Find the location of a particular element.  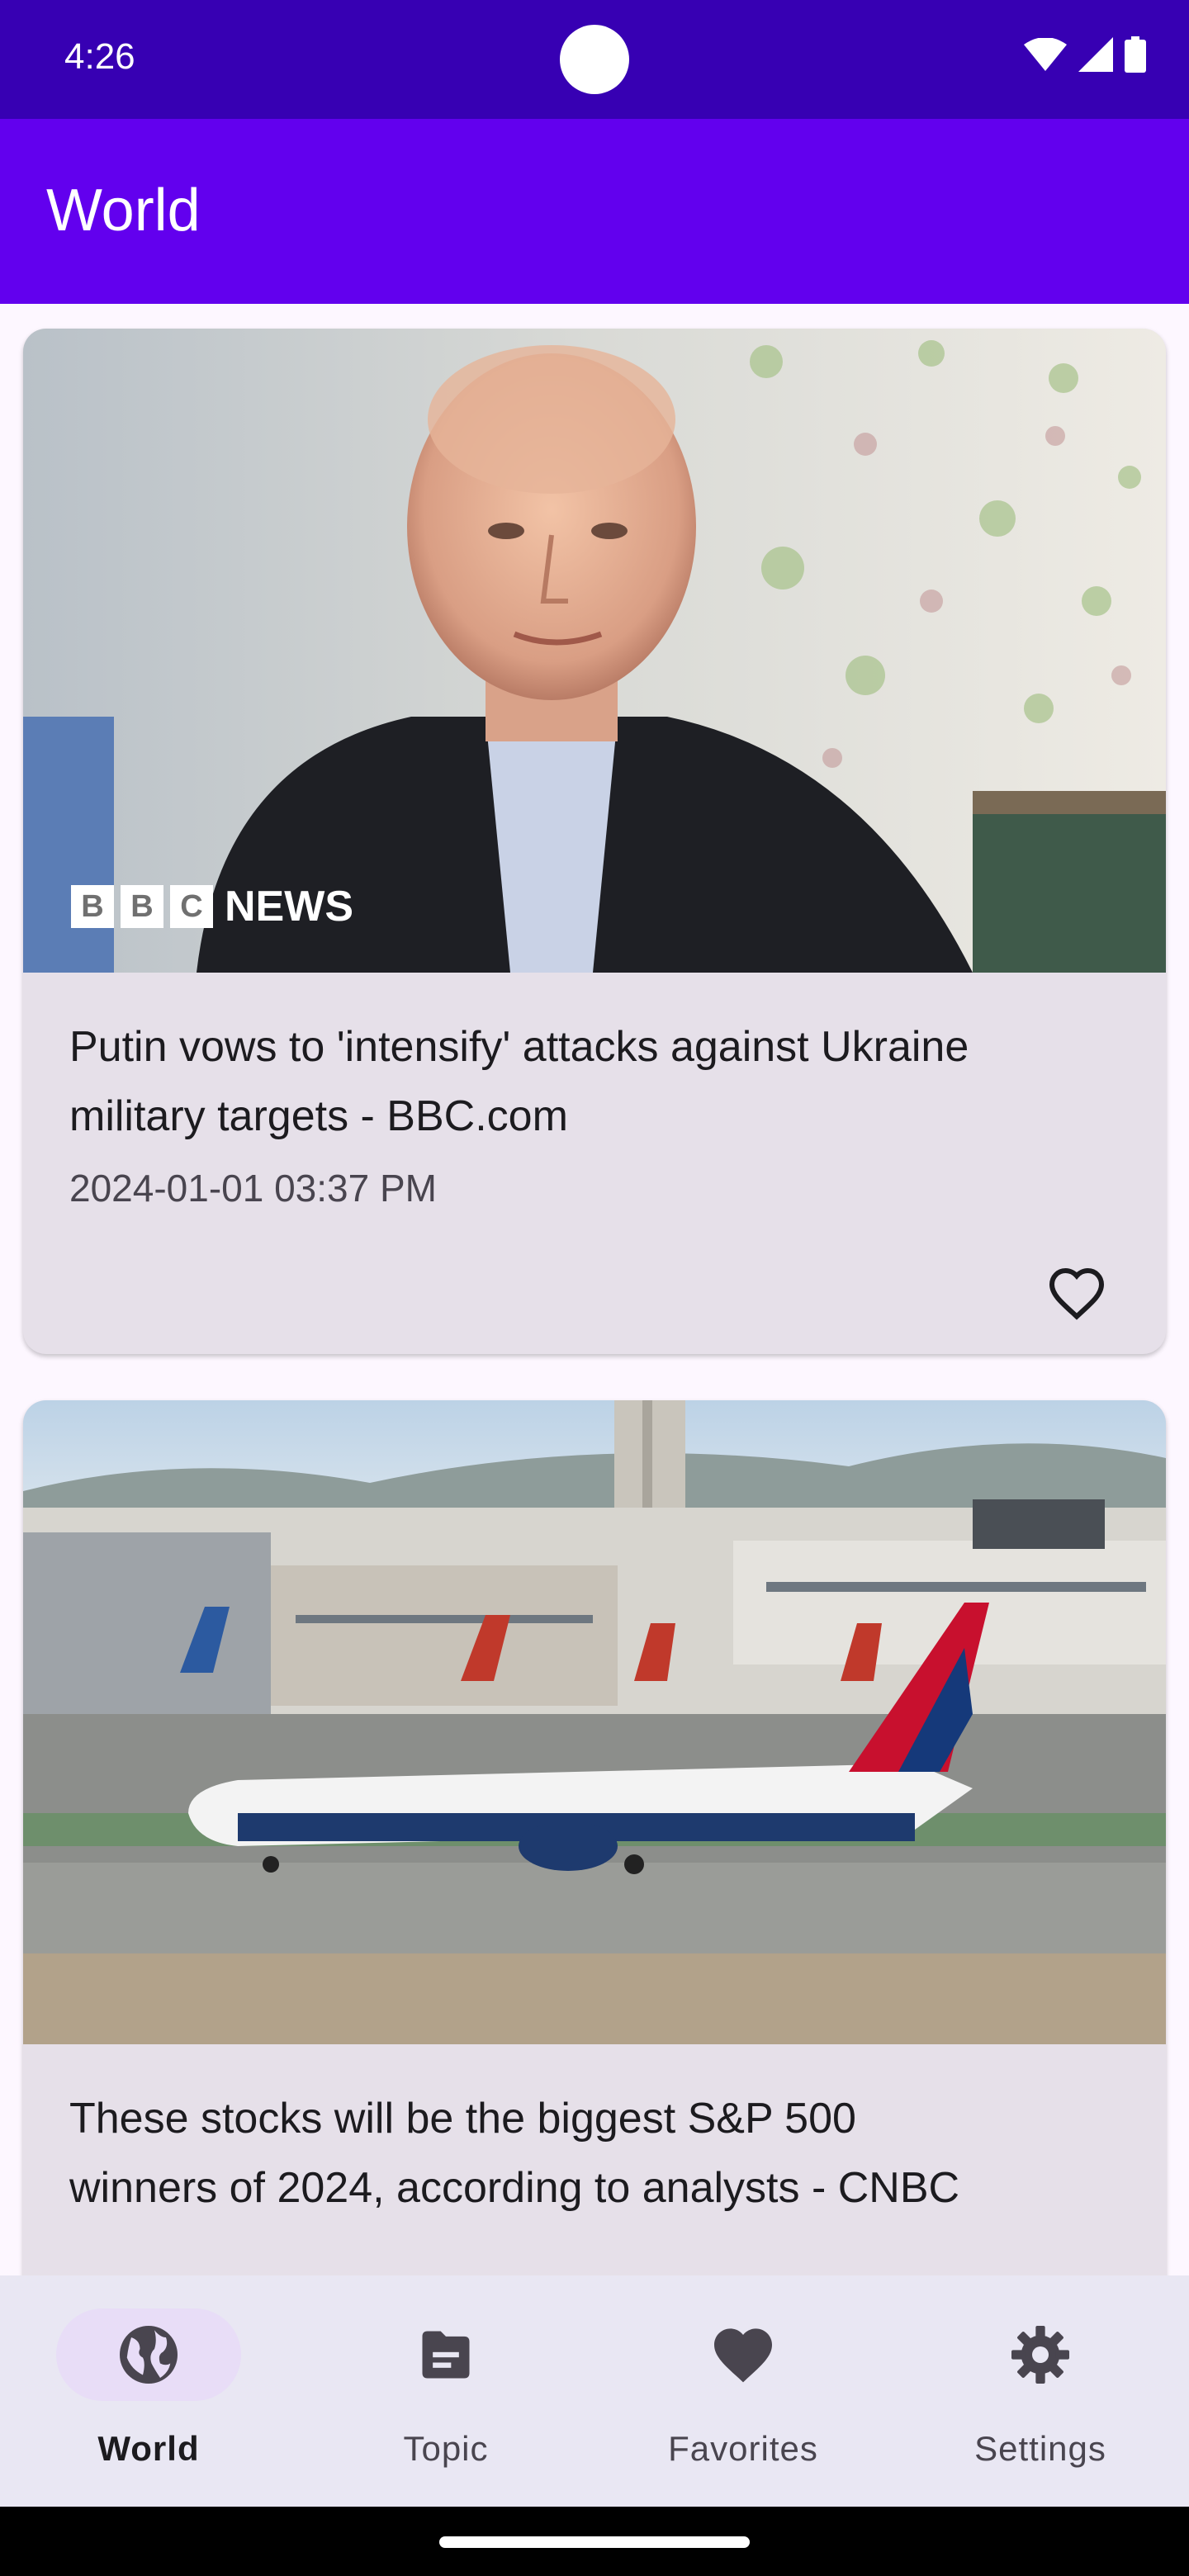

nav-label-world: World is located at coordinates (148, 2448).